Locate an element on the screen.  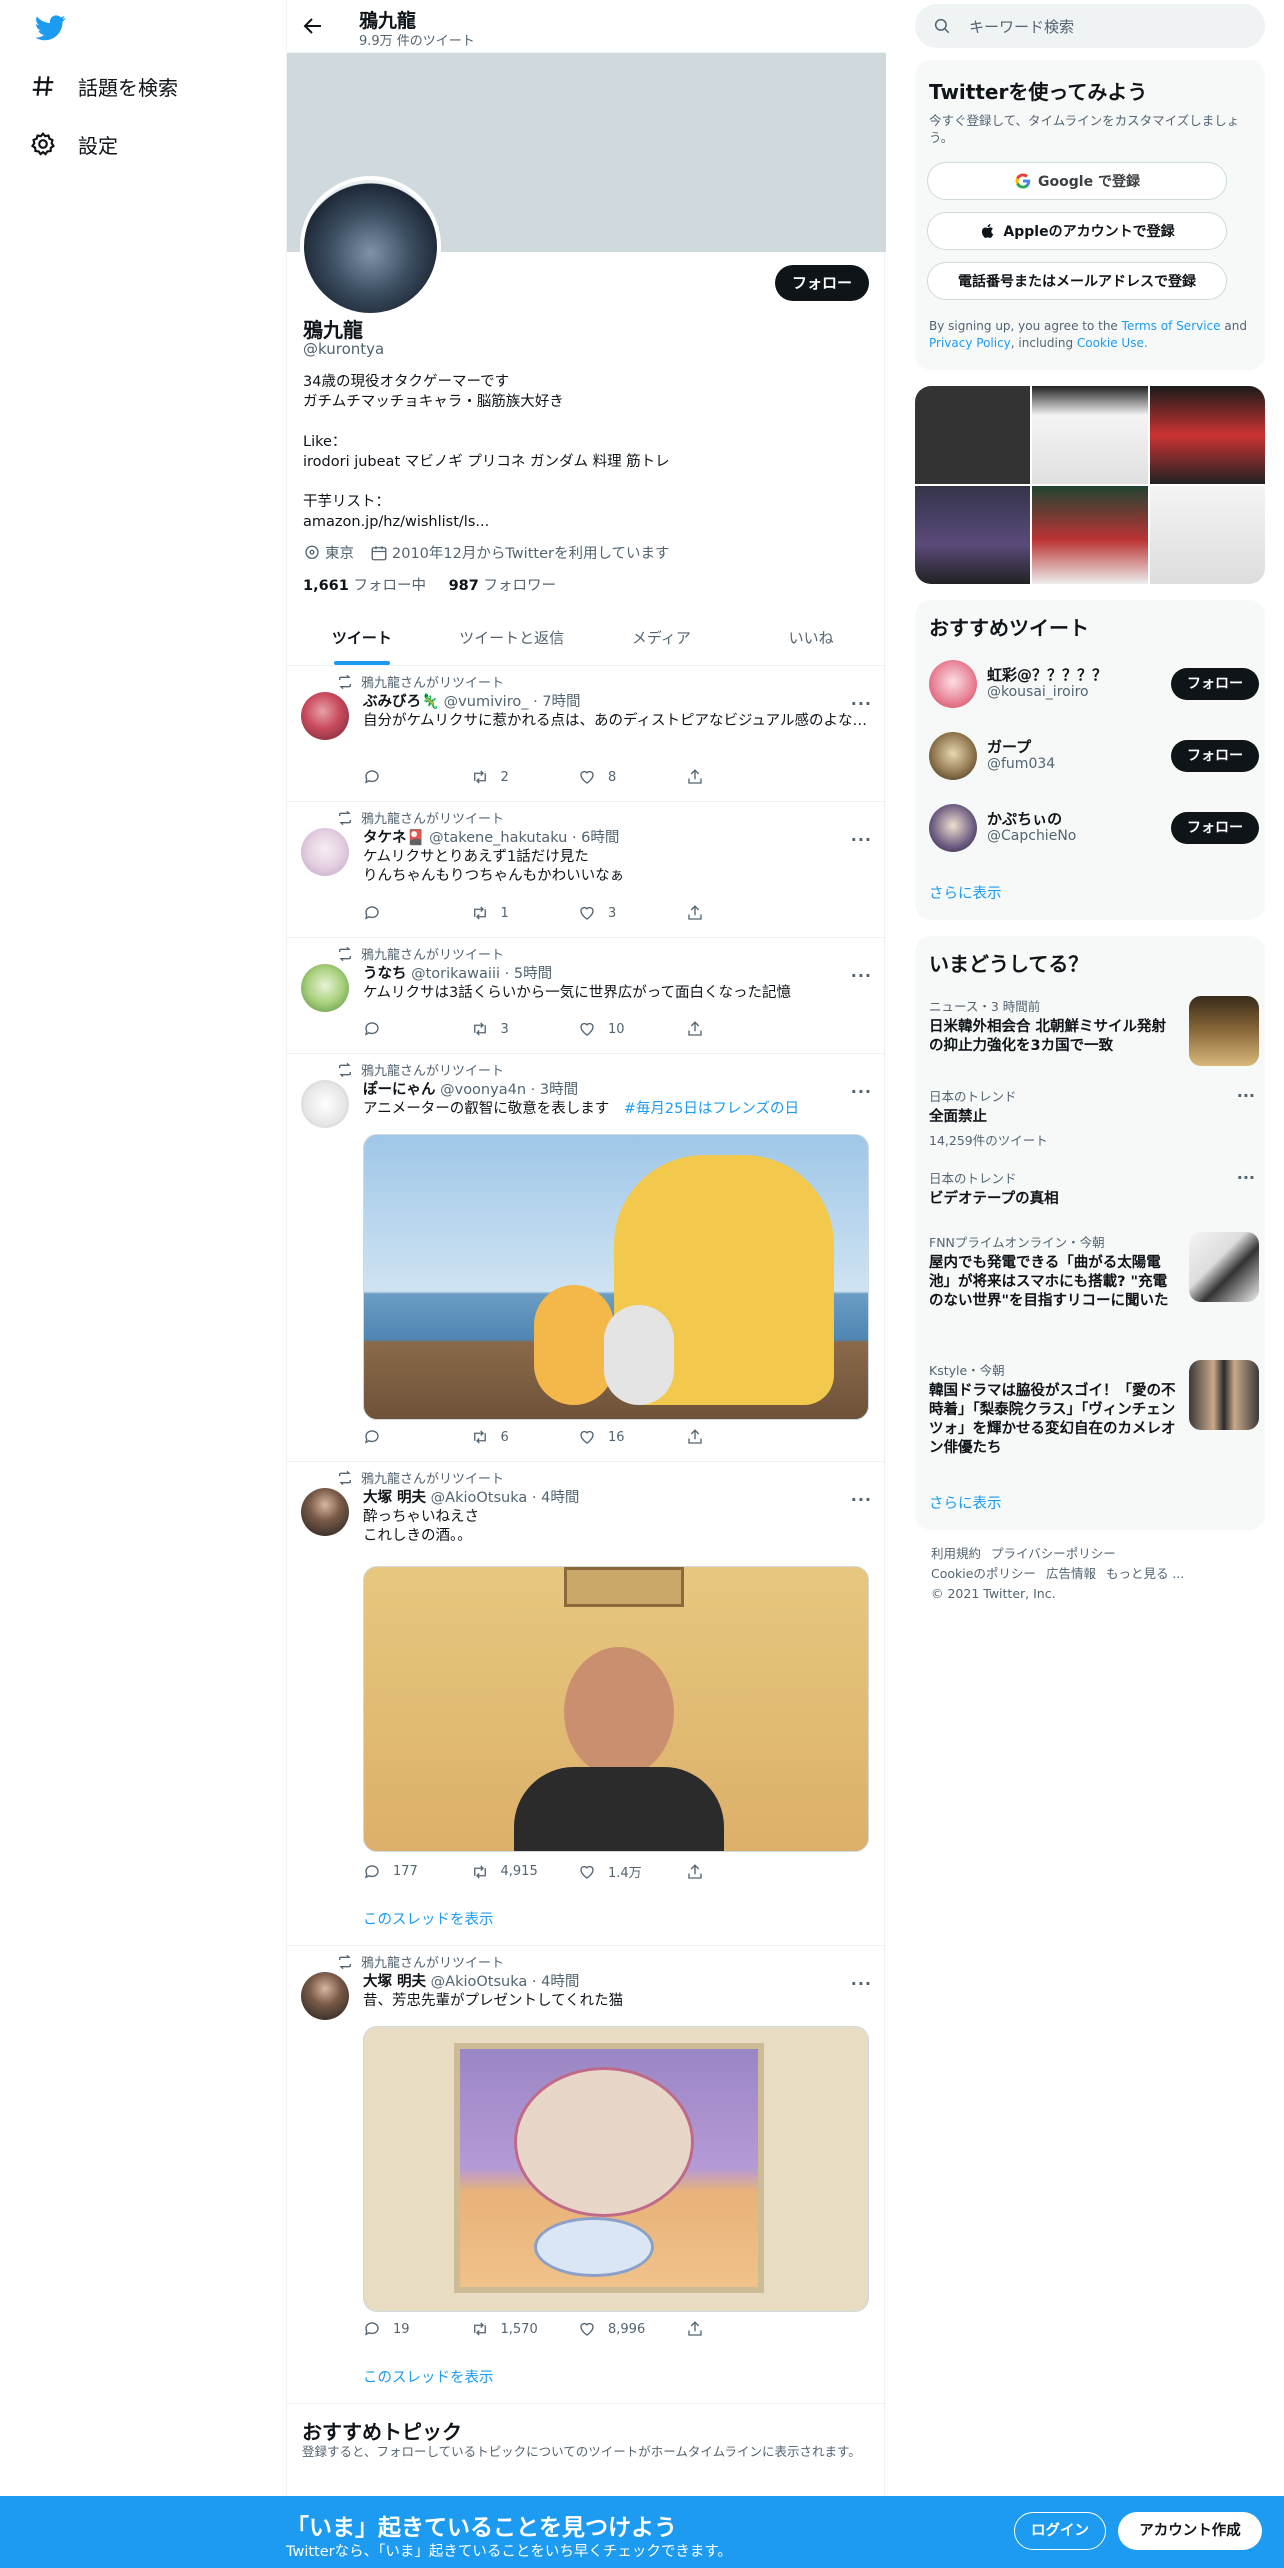
footer-link: 利用規約 is located at coordinates (956, 1553).